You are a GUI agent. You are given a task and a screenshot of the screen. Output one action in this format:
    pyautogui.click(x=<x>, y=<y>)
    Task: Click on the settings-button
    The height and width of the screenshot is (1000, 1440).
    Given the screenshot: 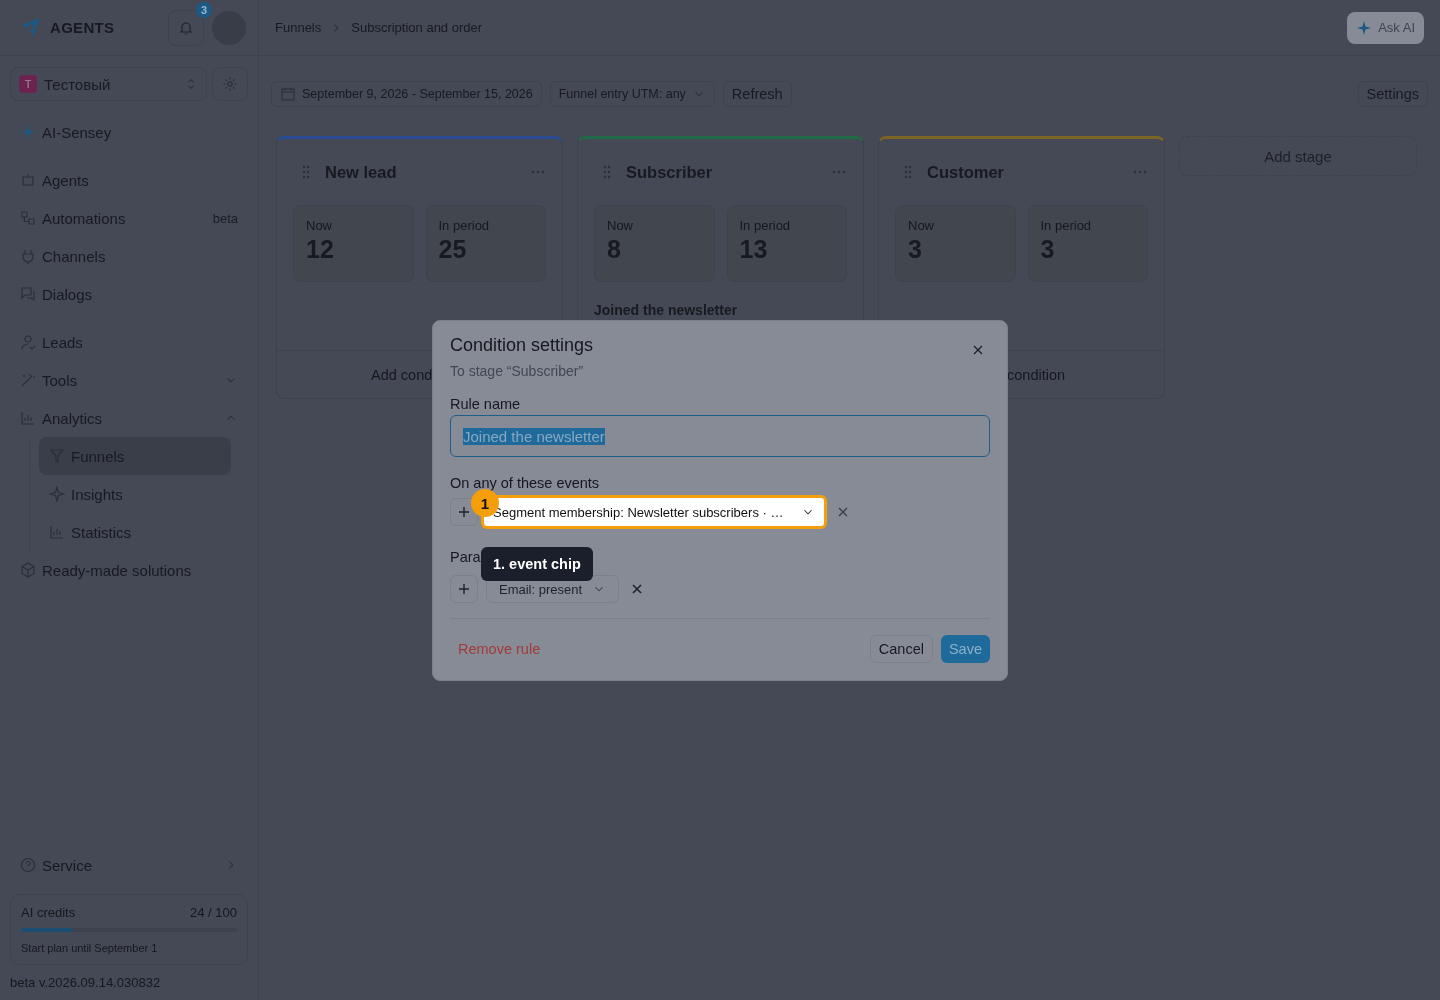 What is the action you would take?
    pyautogui.click(x=230, y=84)
    